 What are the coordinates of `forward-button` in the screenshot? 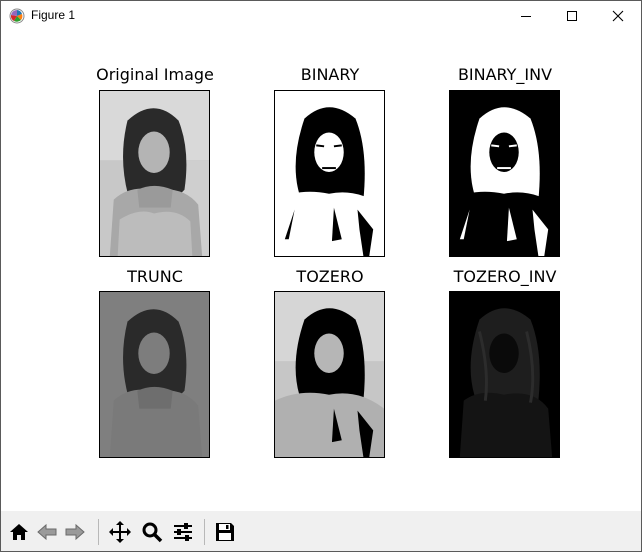 It's located at (75, 532).